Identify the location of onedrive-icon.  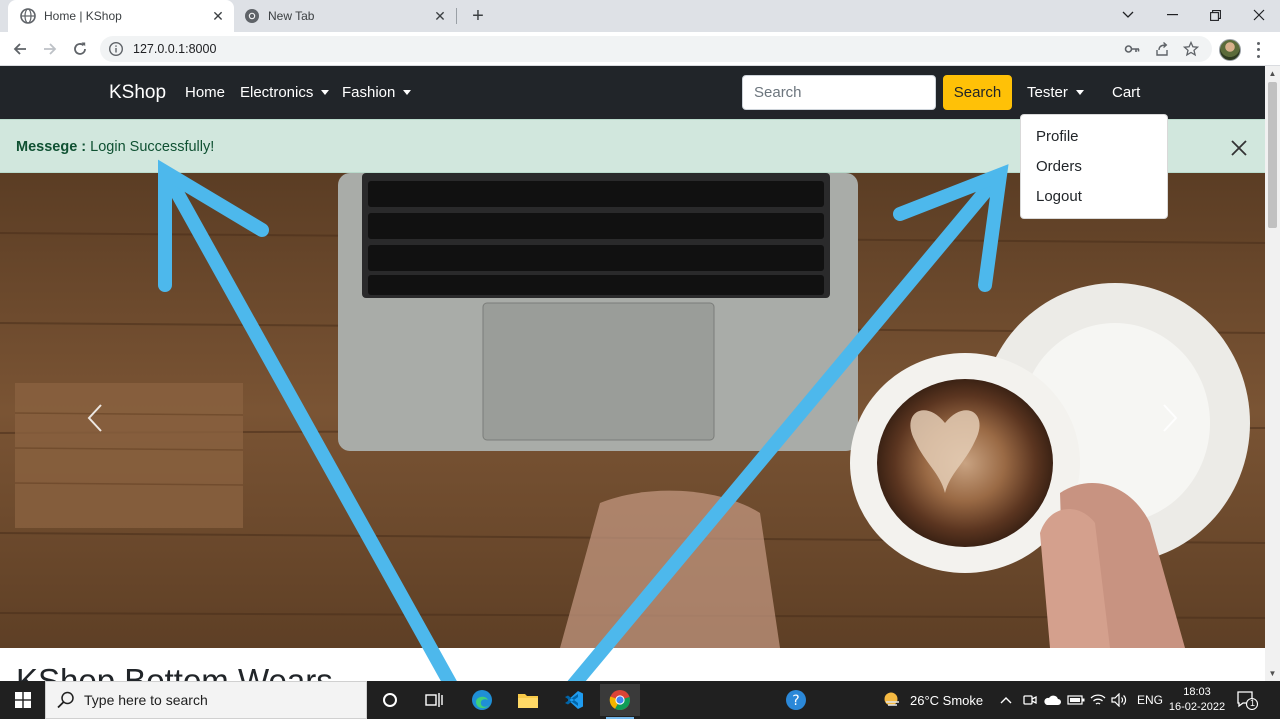
(1052, 700).